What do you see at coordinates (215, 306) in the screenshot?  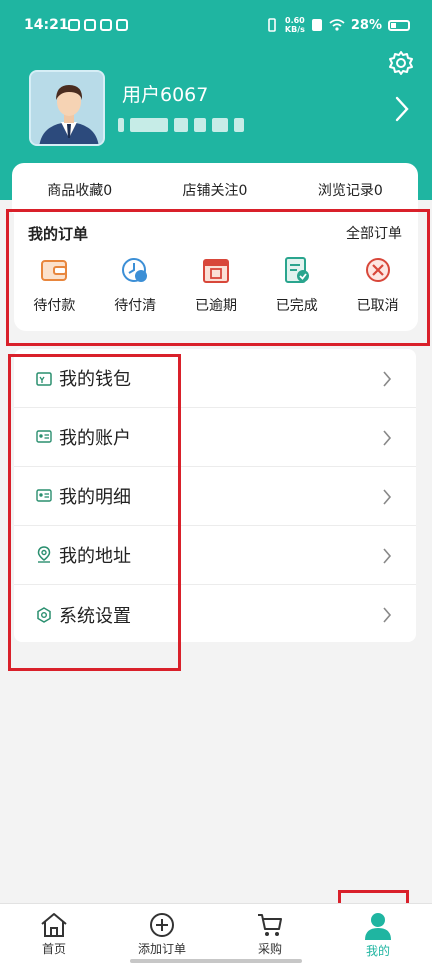 I see `order-item-label: 已逾期` at bounding box center [215, 306].